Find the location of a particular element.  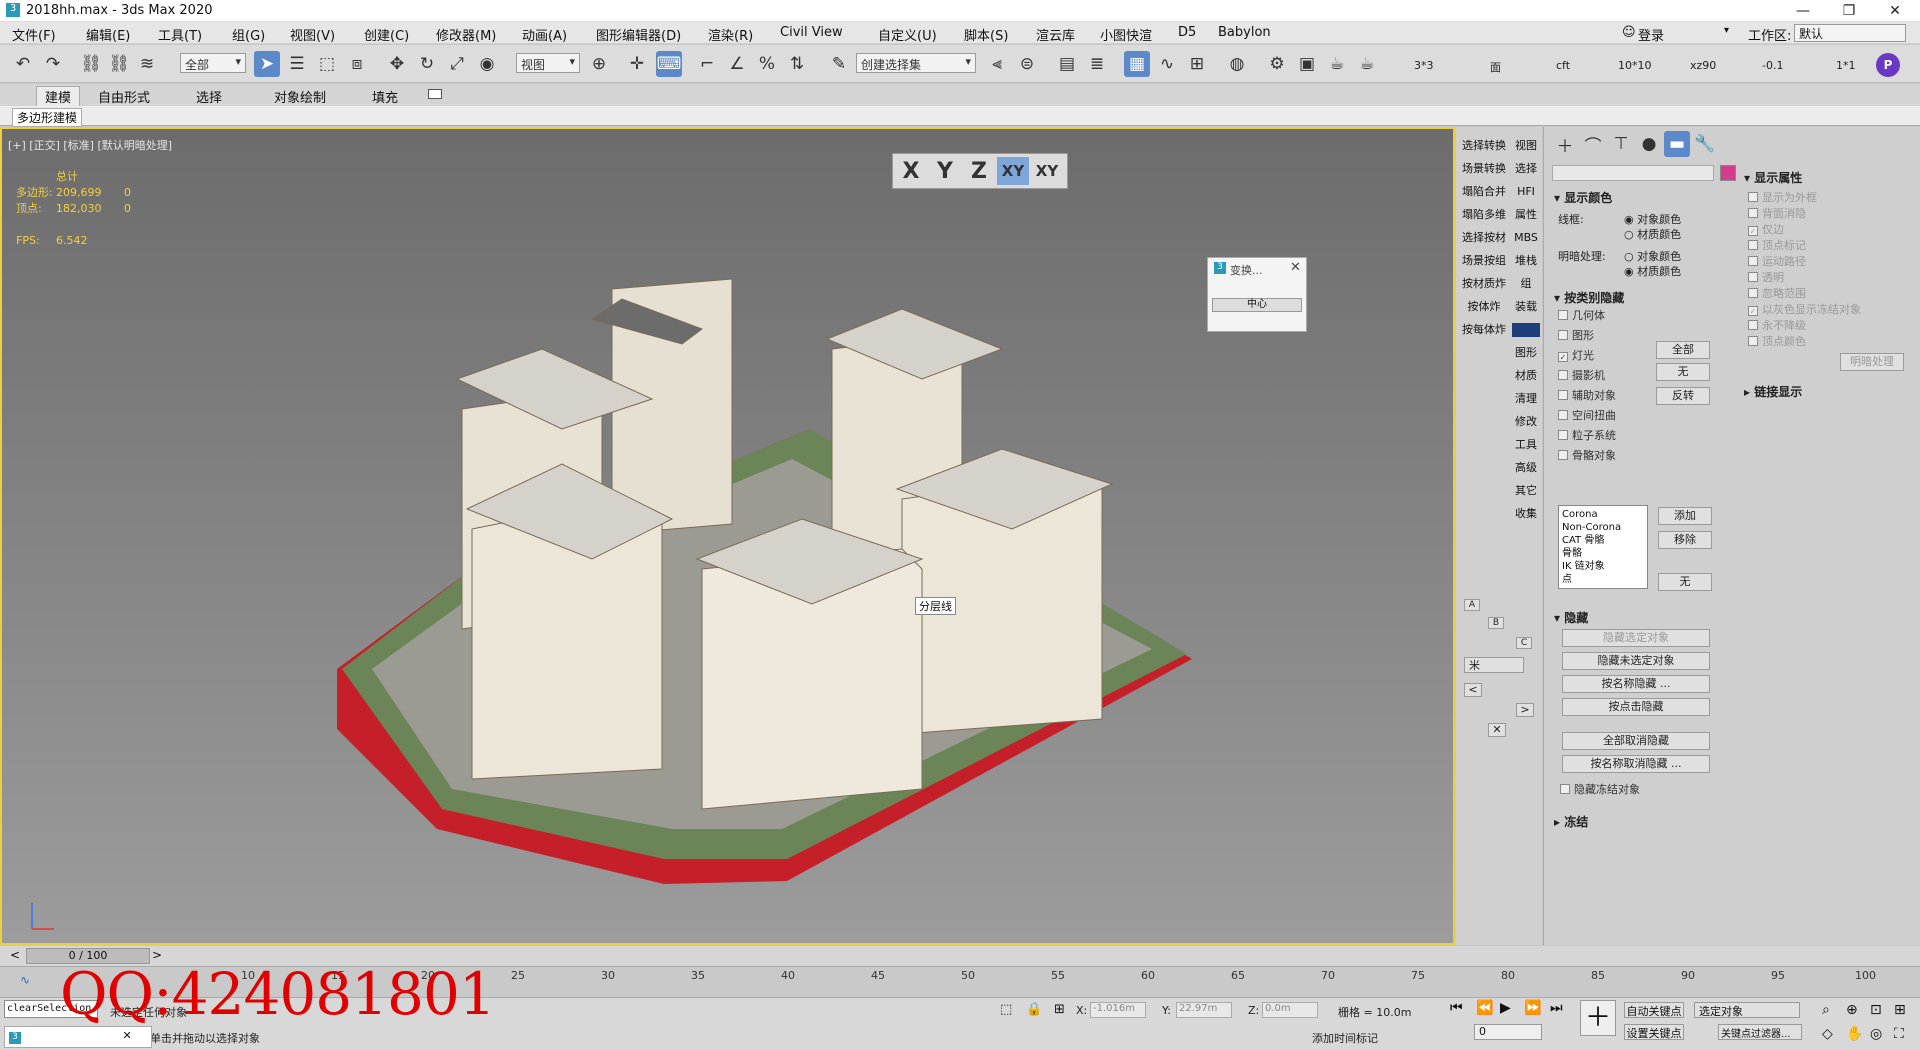

axis-z-button: Z is located at coordinates (979, 171).